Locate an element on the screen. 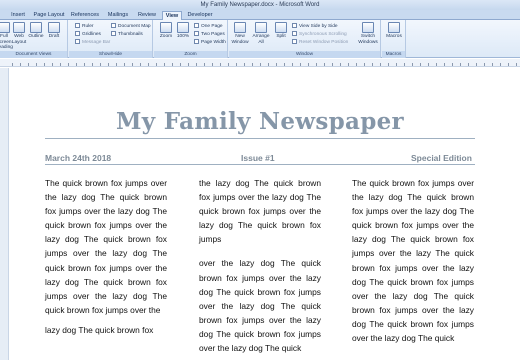  edition-label: Special Edition is located at coordinates (441, 158).